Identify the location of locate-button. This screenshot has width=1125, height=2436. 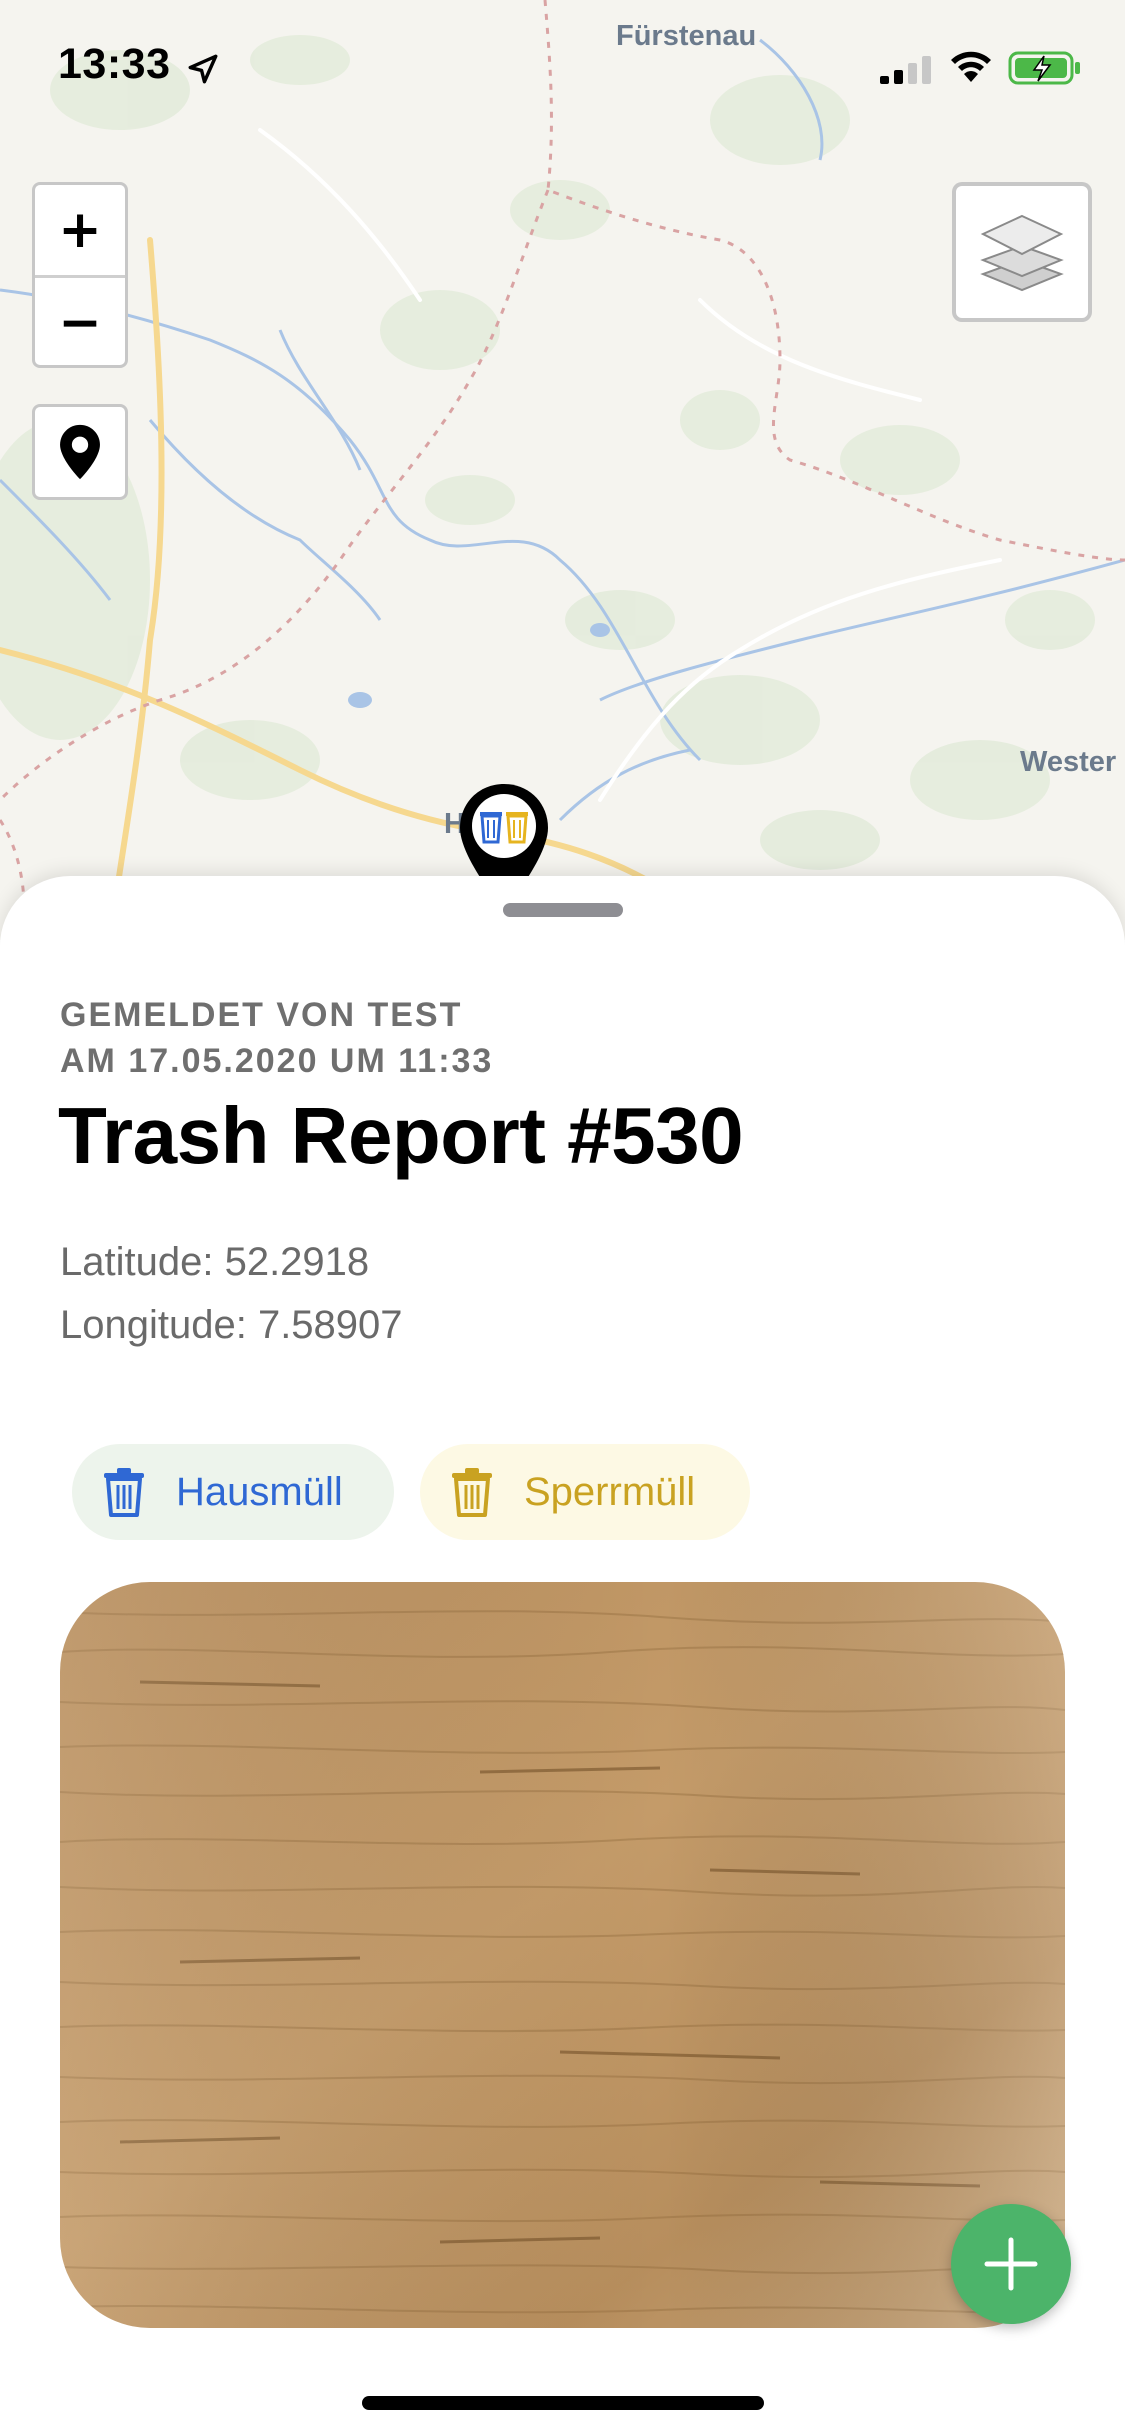
(80, 452).